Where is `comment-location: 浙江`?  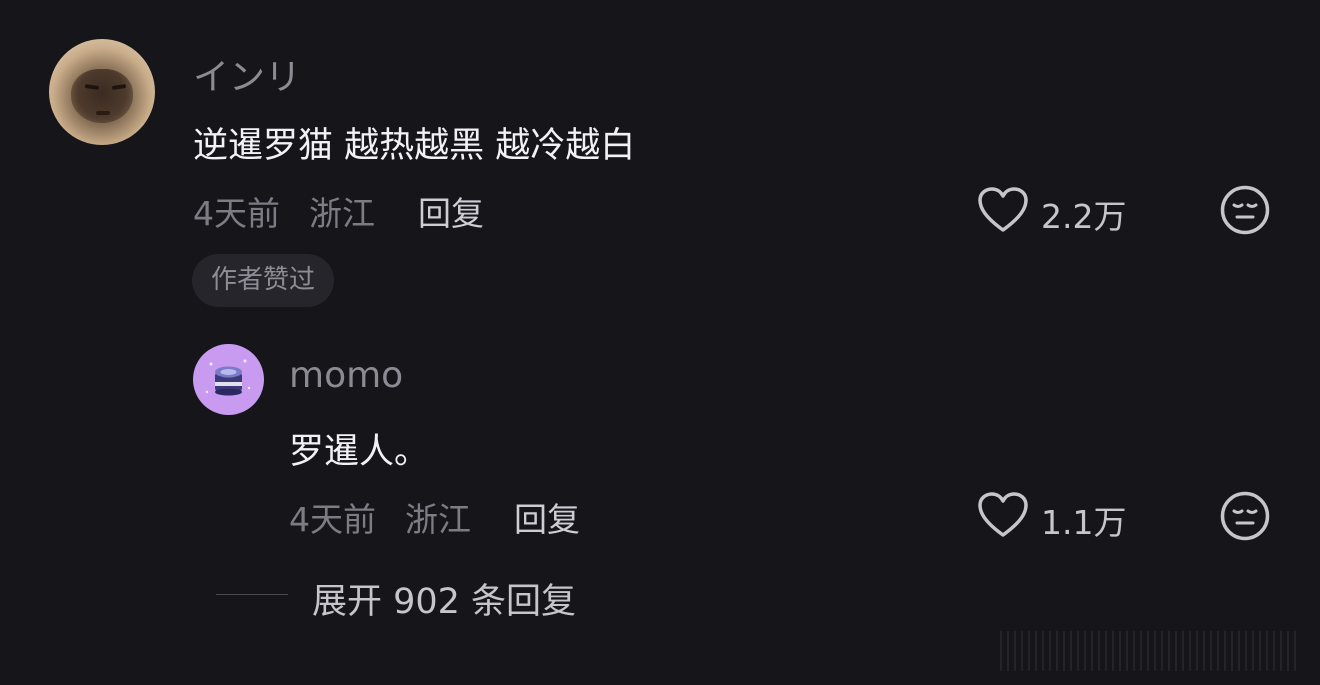
comment-location: 浙江 is located at coordinates (342, 213).